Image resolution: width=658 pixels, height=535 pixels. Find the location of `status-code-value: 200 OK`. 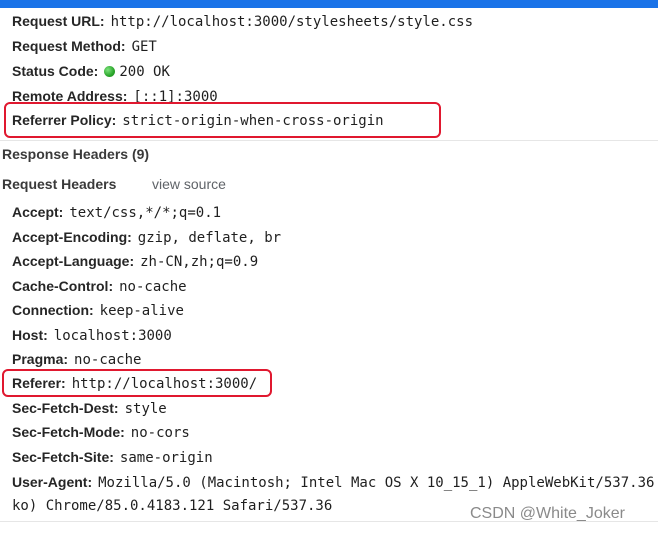

status-code-value: 200 OK is located at coordinates (144, 72).